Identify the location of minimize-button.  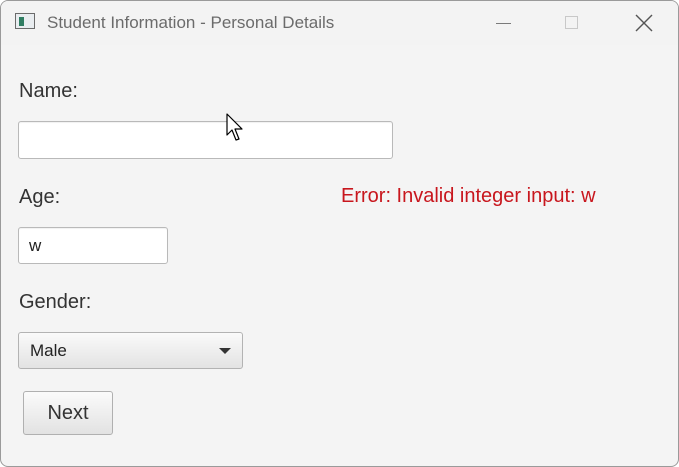
(504, 23).